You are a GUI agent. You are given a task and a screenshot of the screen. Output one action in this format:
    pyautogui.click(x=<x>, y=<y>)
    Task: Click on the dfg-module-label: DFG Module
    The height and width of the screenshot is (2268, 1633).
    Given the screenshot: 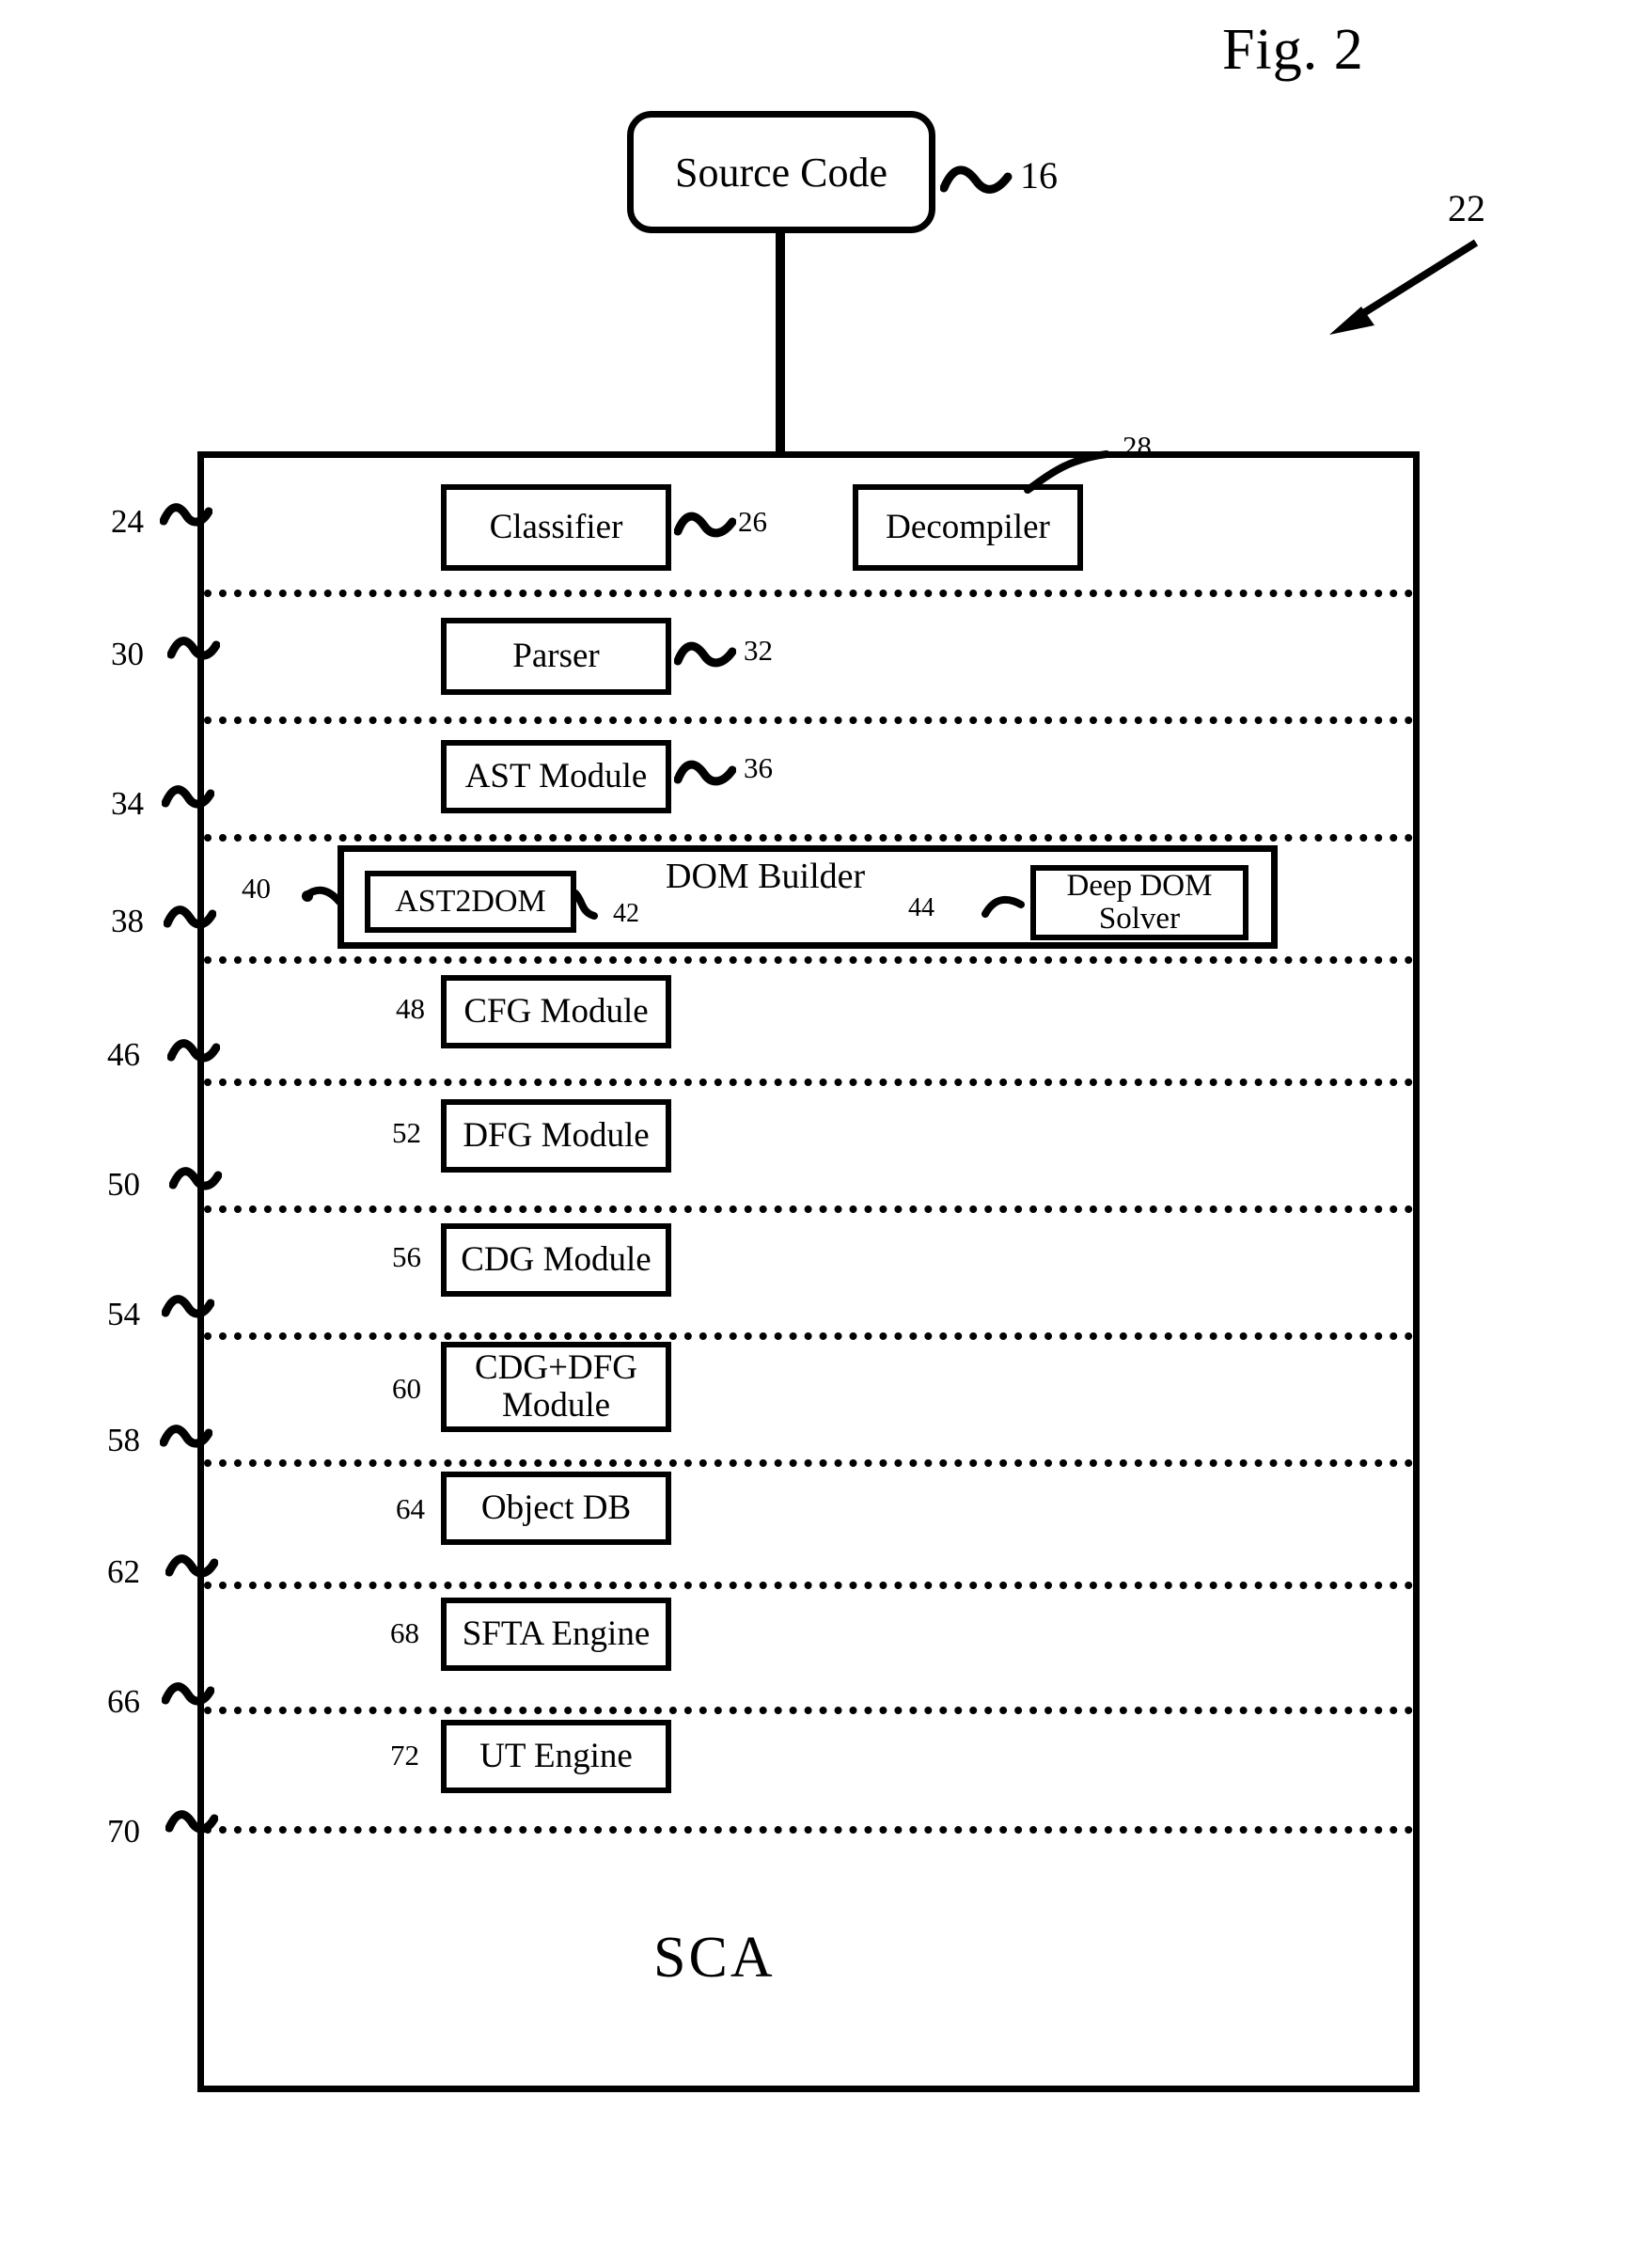 What is the action you would take?
    pyautogui.click(x=556, y=1135)
    